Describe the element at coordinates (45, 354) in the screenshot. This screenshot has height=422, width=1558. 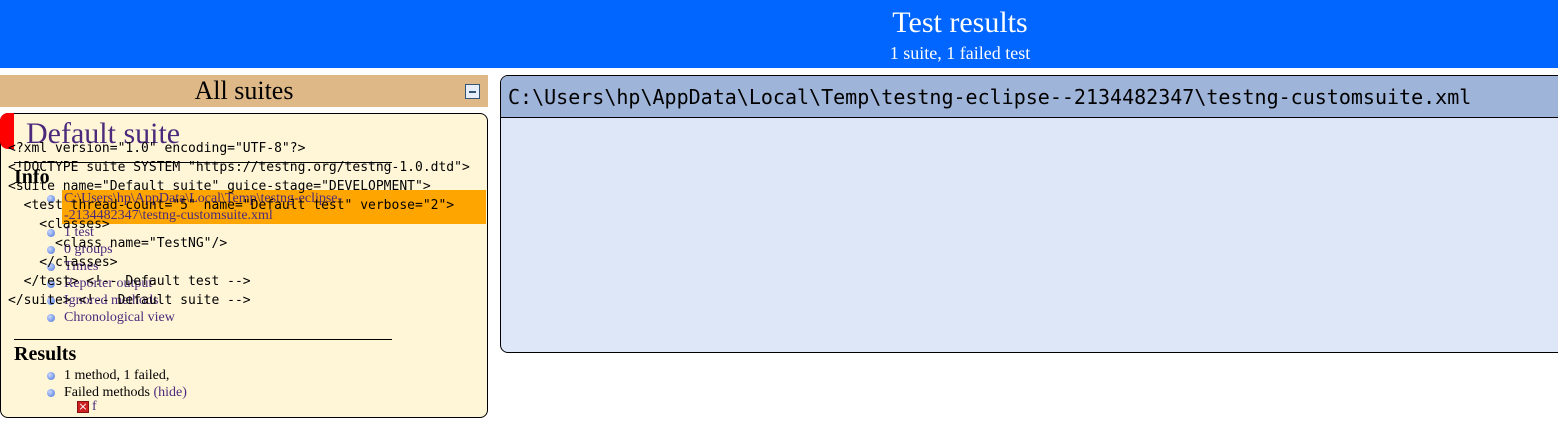
I see `results-heading: Results` at that location.